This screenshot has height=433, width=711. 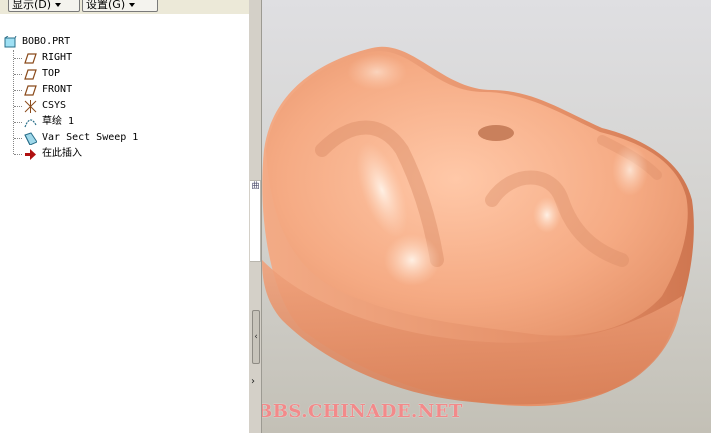 What do you see at coordinates (51, 73) in the screenshot?
I see `tree-item-label: TOP` at bounding box center [51, 73].